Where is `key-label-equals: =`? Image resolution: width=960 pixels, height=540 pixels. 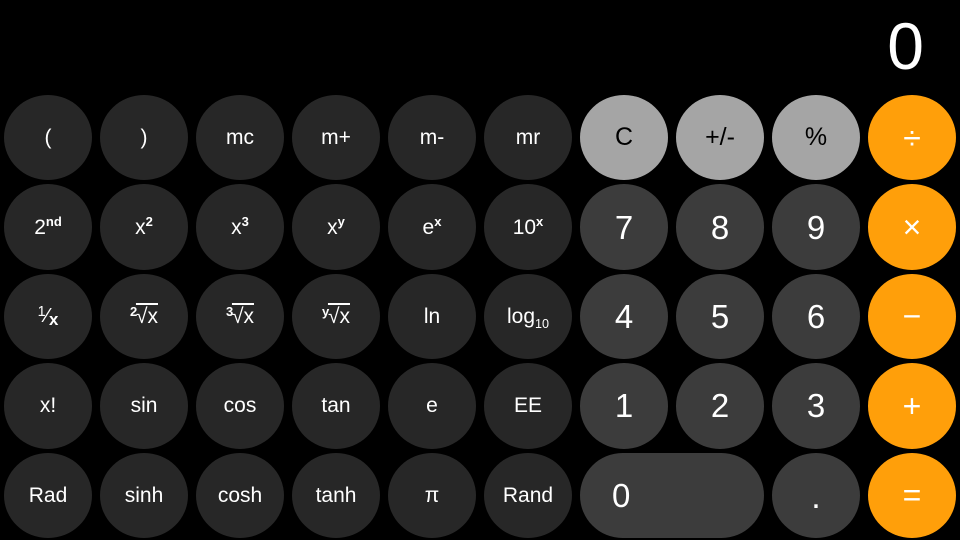
key-label-equals: = is located at coordinates (912, 495).